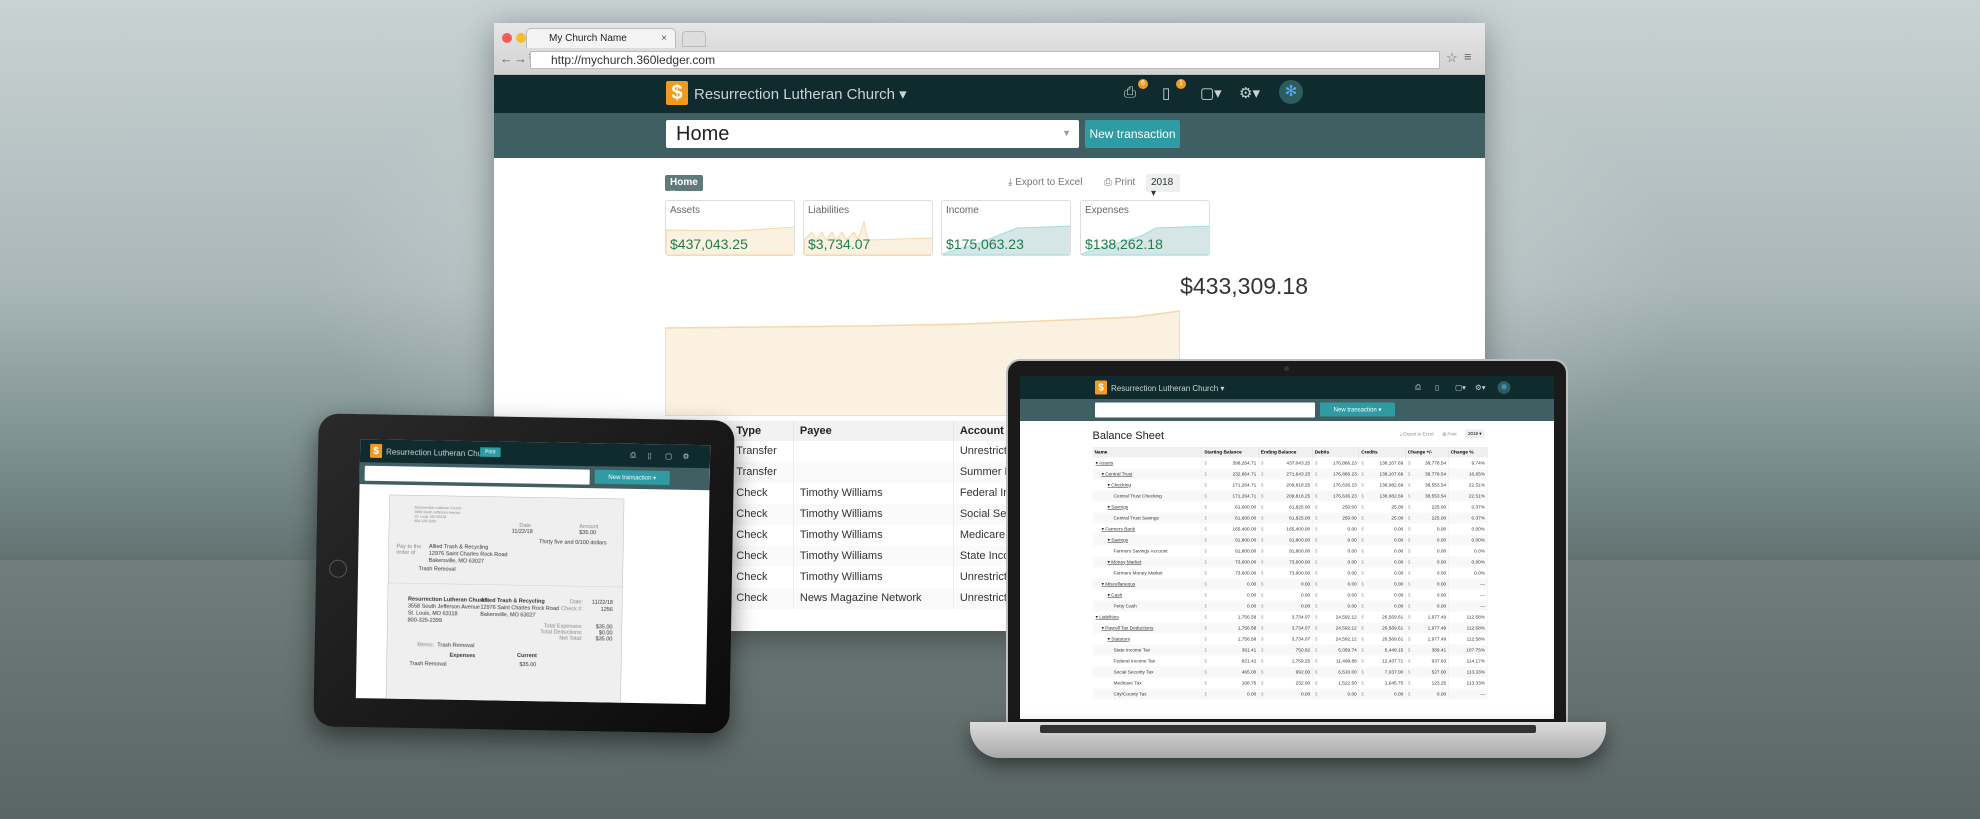 Image resolution: width=1980 pixels, height=819 pixels. What do you see at coordinates (520, 58) in the screenshot?
I see `forward-icon: →` at bounding box center [520, 58].